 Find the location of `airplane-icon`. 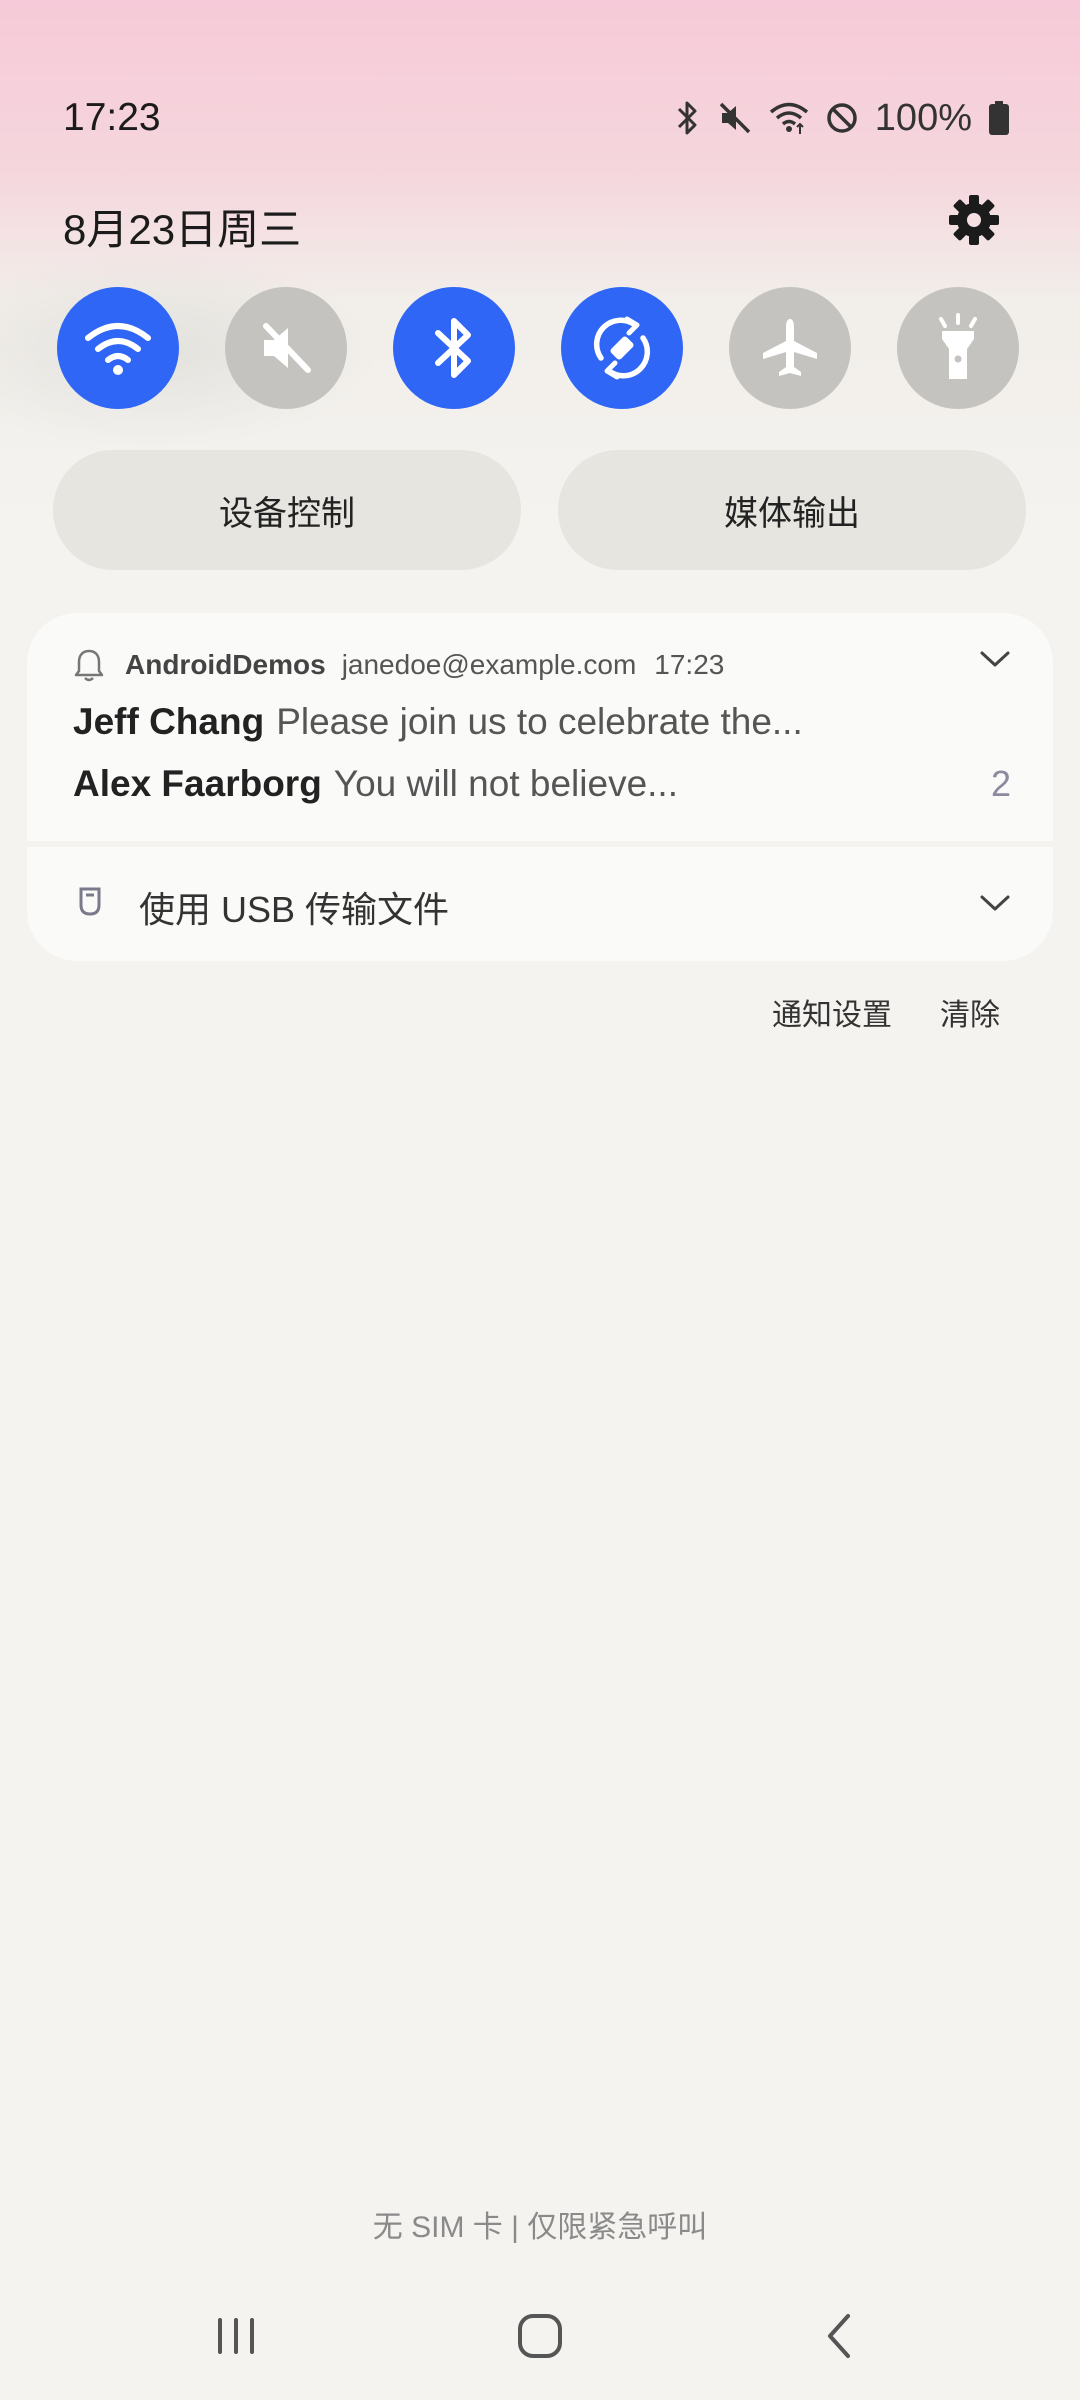

airplane-icon is located at coordinates (790, 347).